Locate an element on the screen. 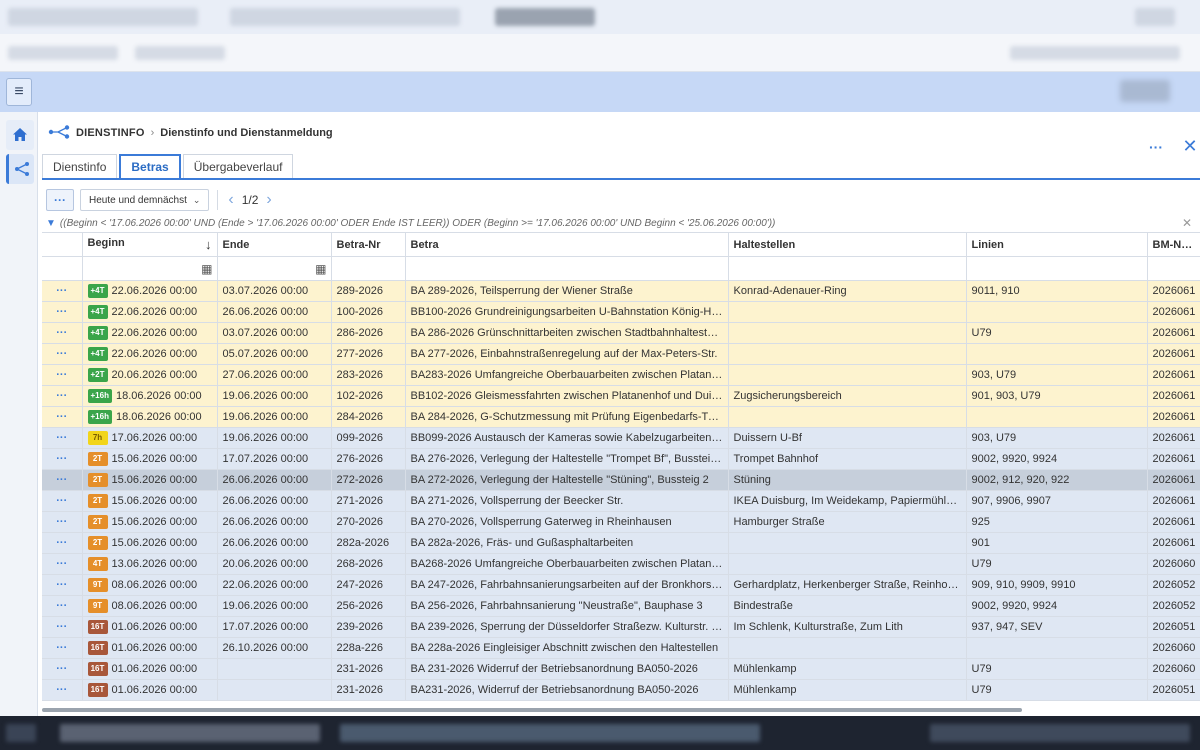 The image size is (1200, 750). beginn-value: 17.06.2026 00:00 is located at coordinates (154, 437).